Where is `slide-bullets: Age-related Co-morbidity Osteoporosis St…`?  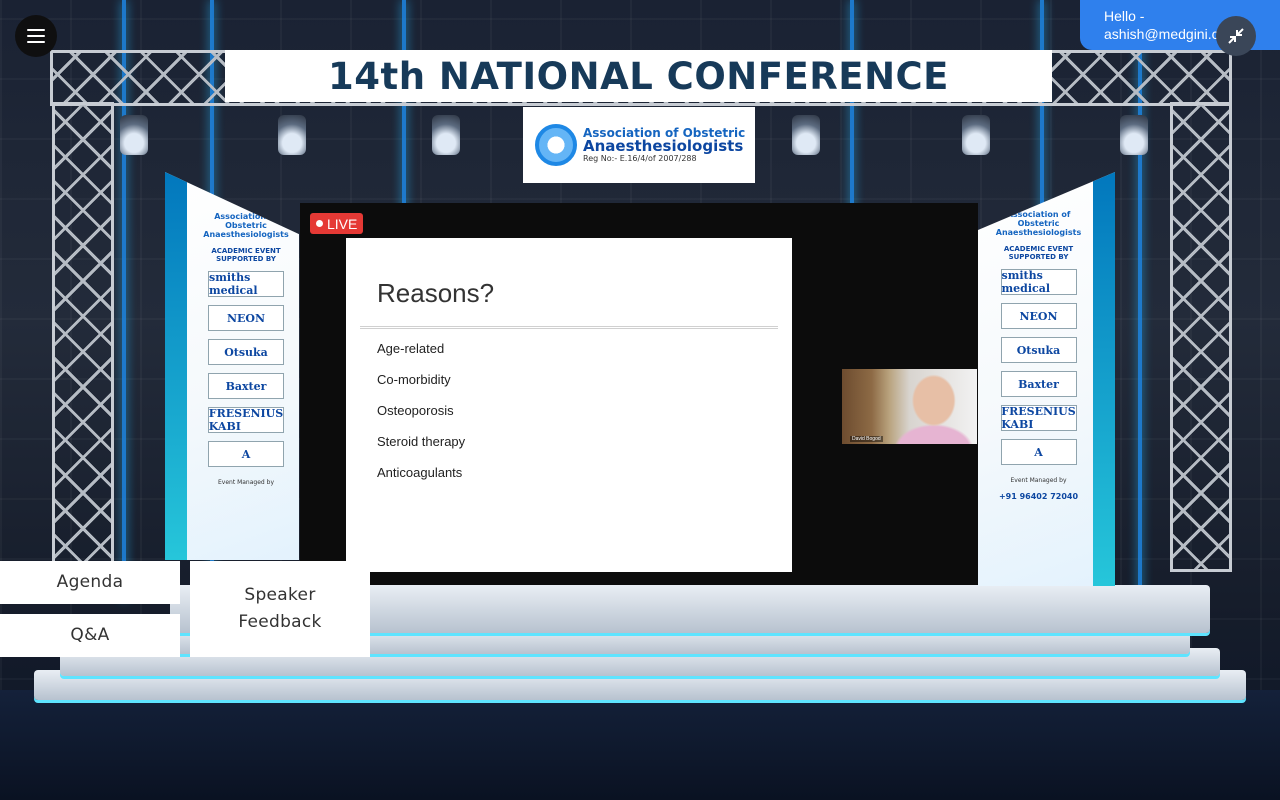
slide-bullets: Age-related Co-morbidity Osteoporosis St… is located at coordinates (421, 418).